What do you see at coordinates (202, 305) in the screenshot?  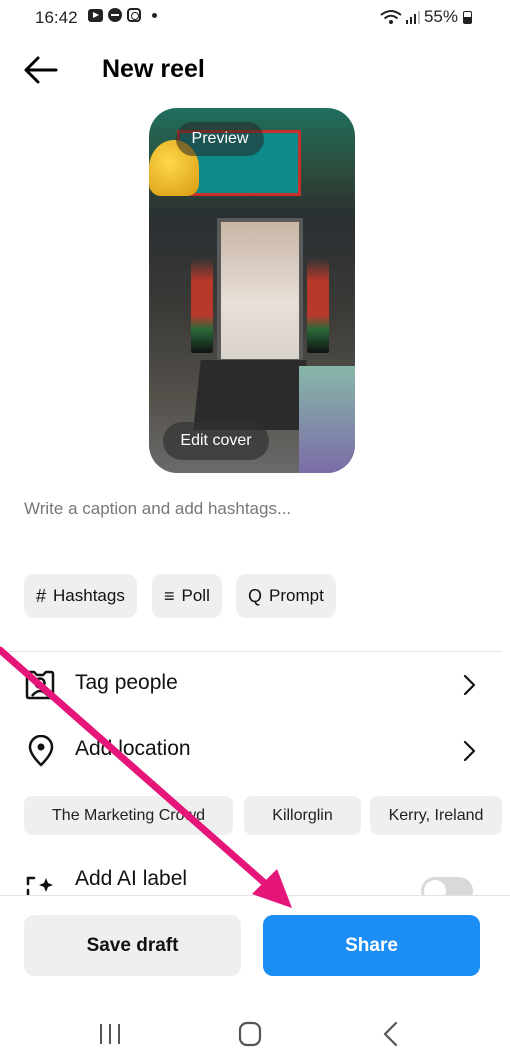 I see `preview-scene-figure-left` at bounding box center [202, 305].